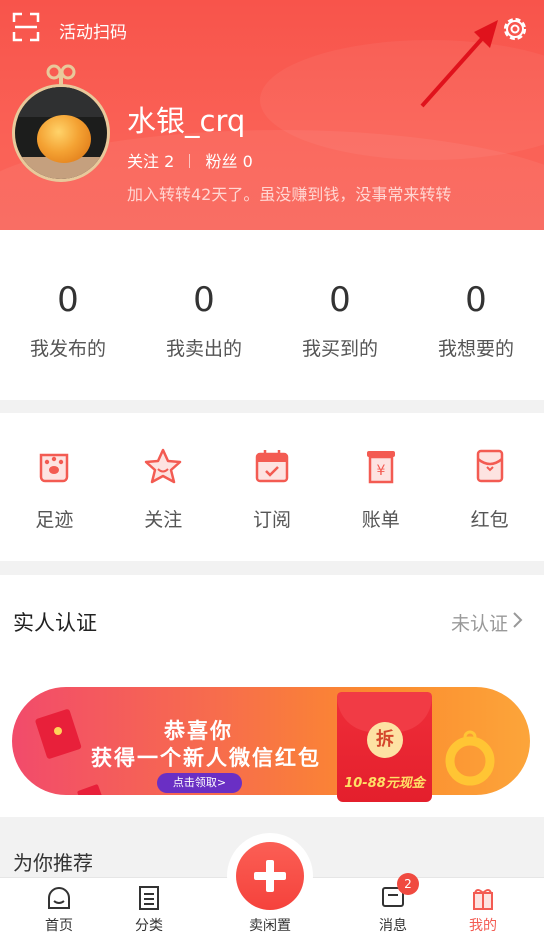 The image size is (544, 937). What do you see at coordinates (143, 161) in the screenshot?
I see `following-label: 关注` at bounding box center [143, 161].